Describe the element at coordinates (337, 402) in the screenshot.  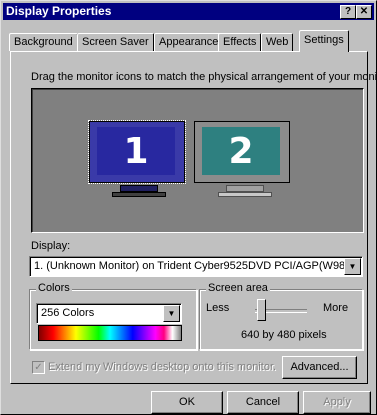
I see `apply-button: Apply` at that location.